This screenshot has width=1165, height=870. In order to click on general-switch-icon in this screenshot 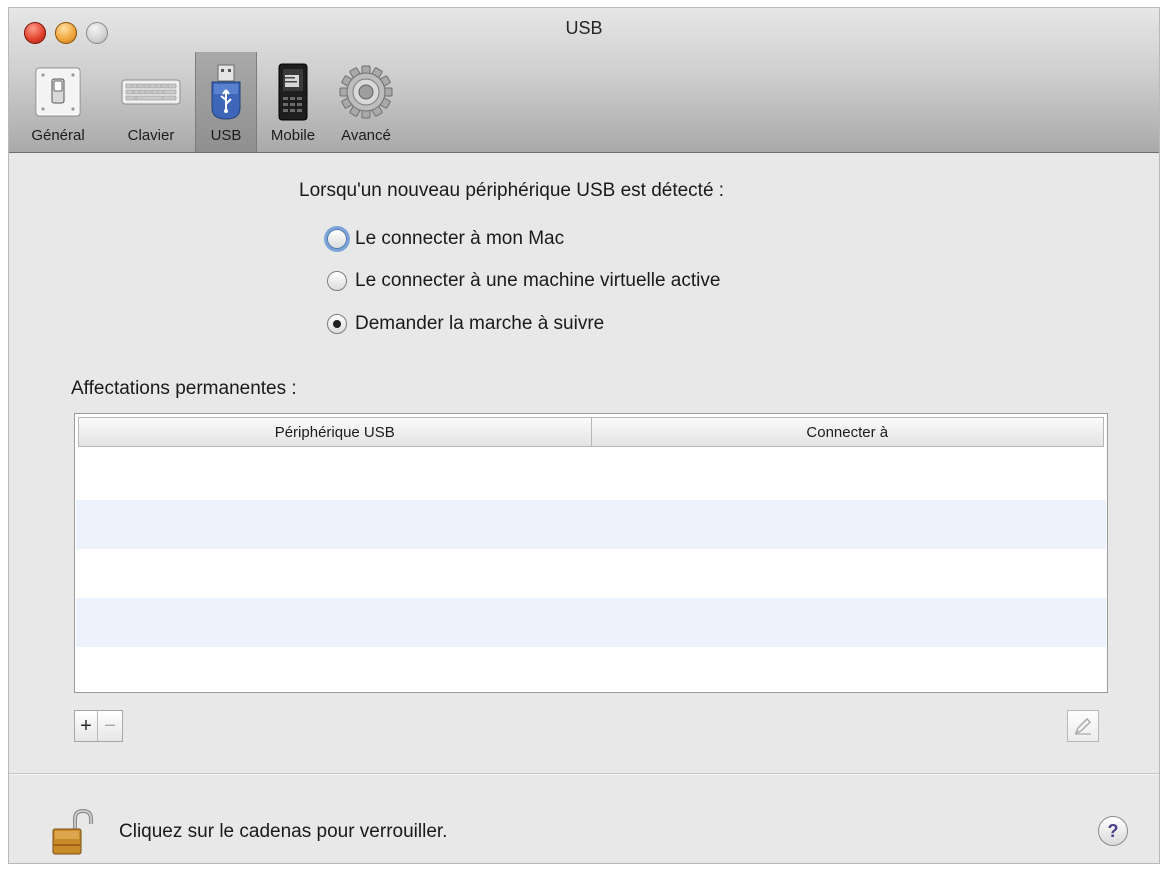, I will do `click(58, 92)`.